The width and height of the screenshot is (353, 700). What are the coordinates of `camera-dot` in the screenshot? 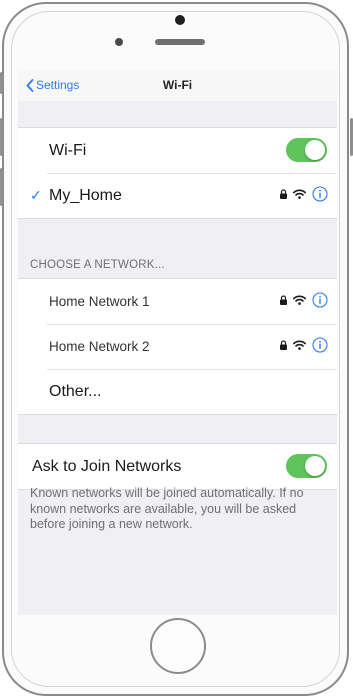 It's located at (180, 20).